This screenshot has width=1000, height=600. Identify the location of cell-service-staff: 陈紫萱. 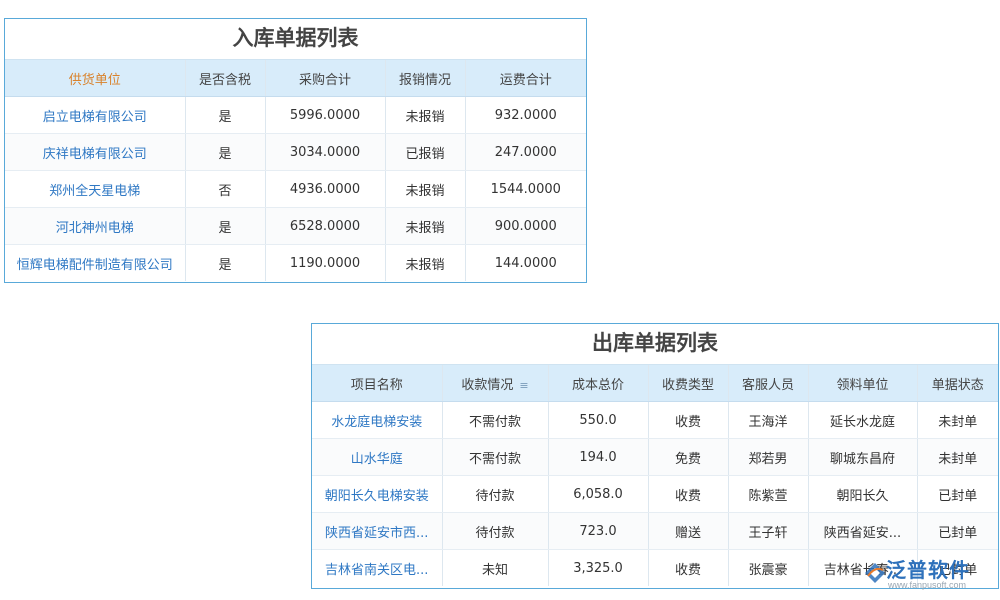
(768, 494).